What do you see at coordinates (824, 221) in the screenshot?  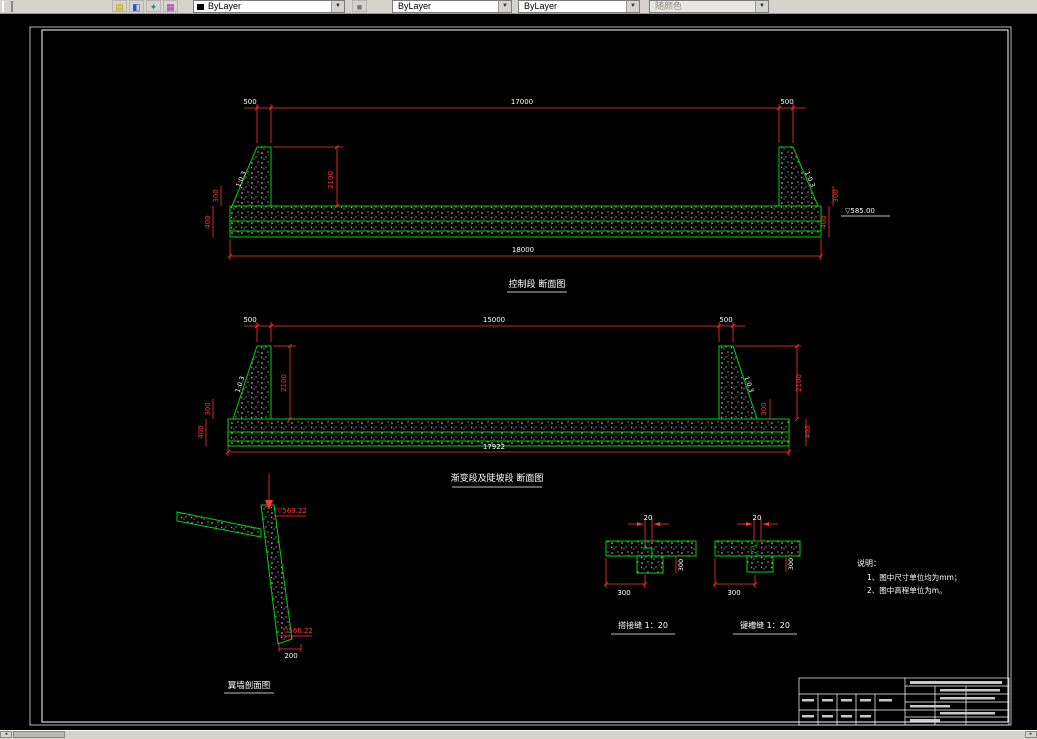 I see `s1-dim-400-right: 400` at bounding box center [824, 221].